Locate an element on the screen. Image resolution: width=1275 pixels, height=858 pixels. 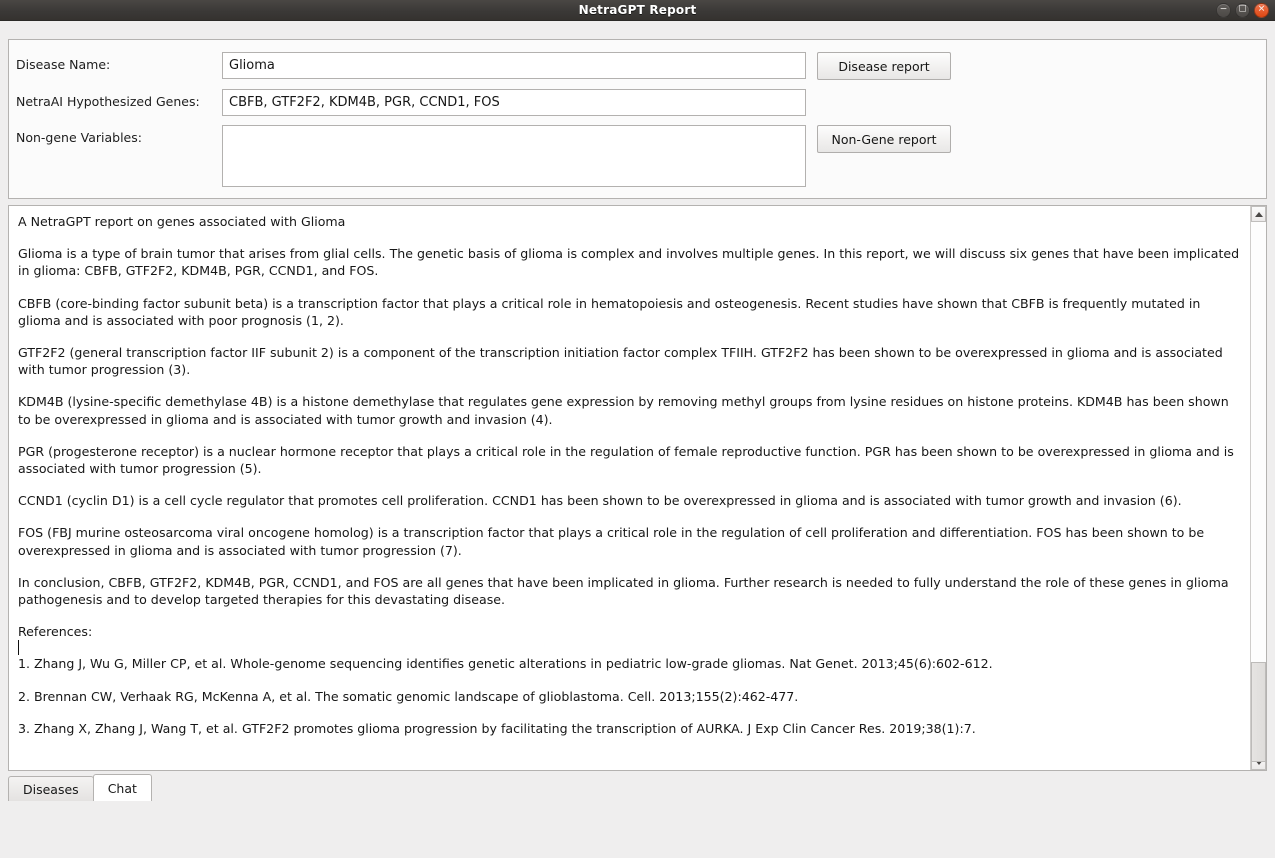
disease-name-row: Disease Name: Disease report is located at coordinates (636, 66).